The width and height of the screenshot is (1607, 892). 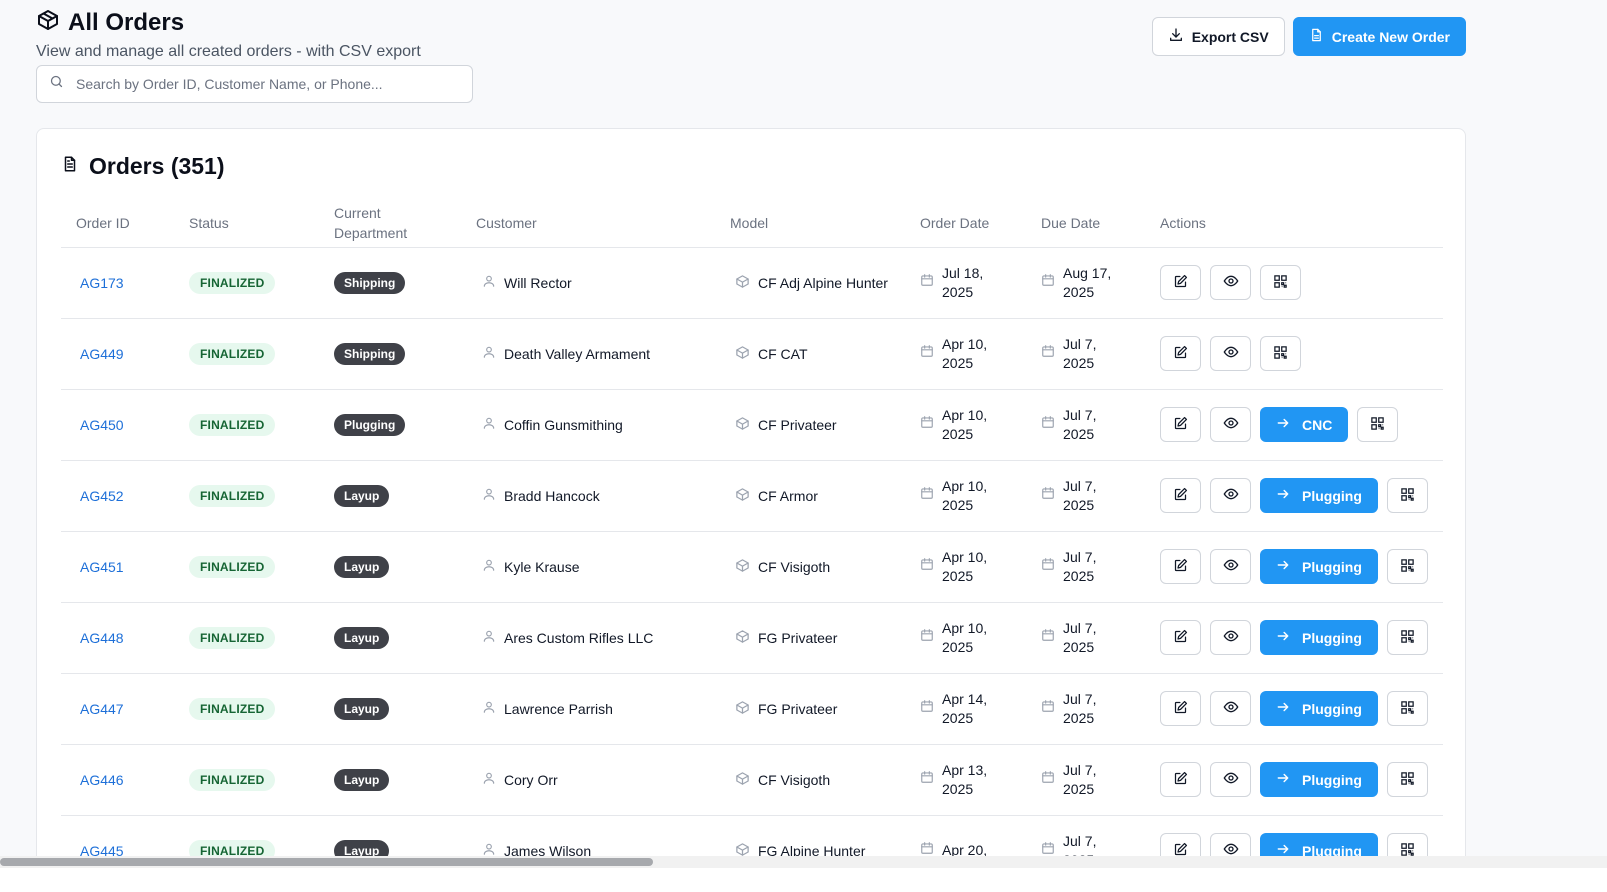 What do you see at coordinates (1317, 424) in the screenshot?
I see `next-department-label: CNC` at bounding box center [1317, 424].